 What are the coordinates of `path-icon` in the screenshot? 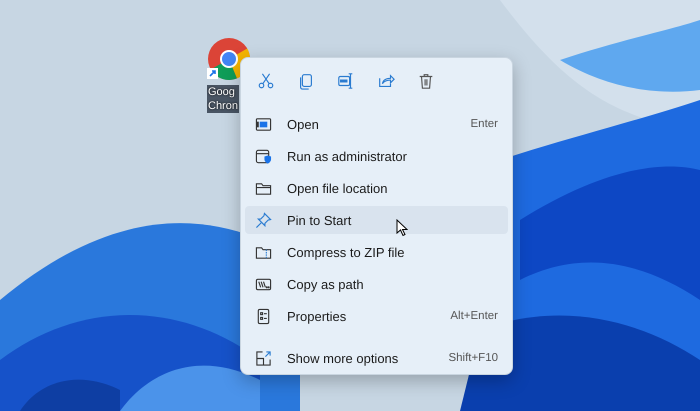 It's located at (263, 284).